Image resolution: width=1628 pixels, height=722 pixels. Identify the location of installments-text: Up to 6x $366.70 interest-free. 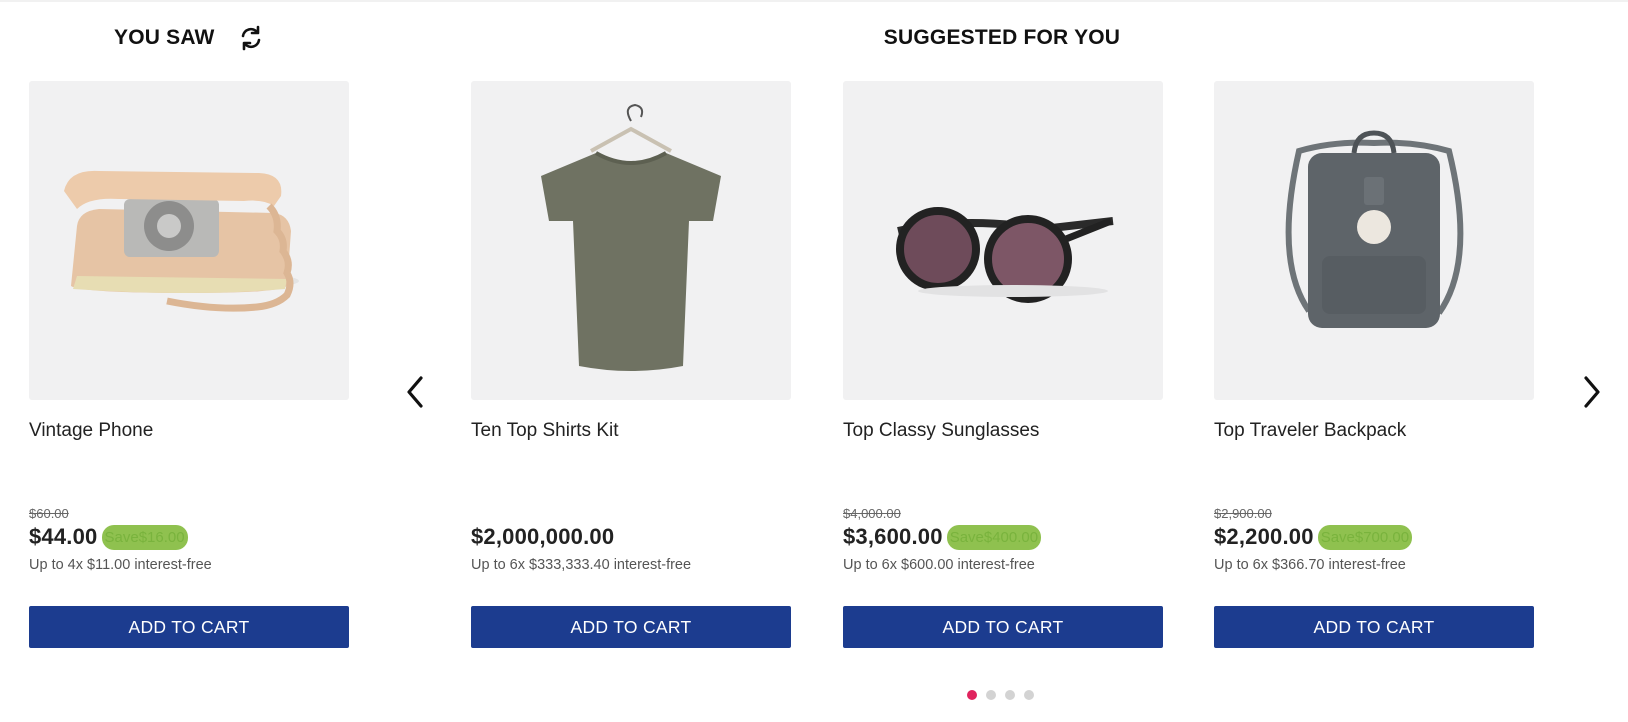
(1310, 565).